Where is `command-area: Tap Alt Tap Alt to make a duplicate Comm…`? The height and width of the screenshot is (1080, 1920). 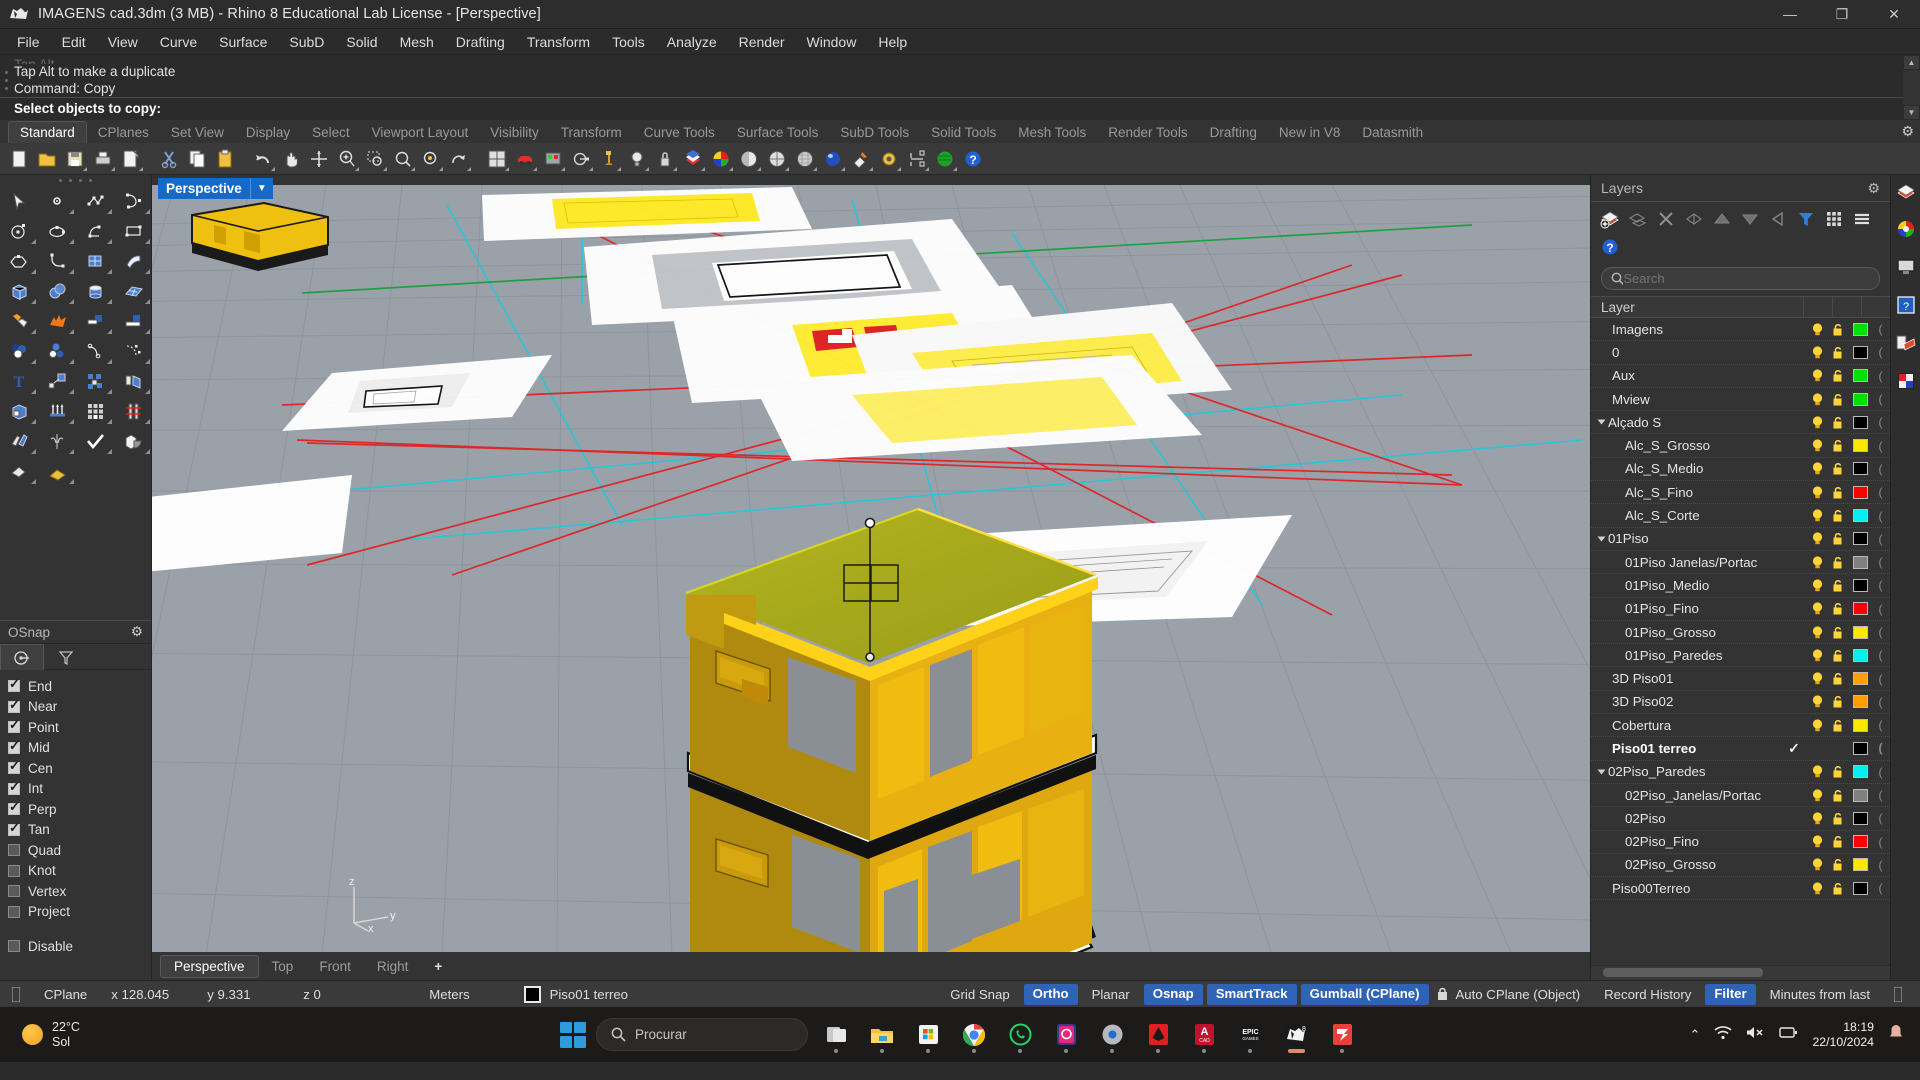 command-area: Tap Alt Tap Alt to make a duplicate Comm… is located at coordinates (960, 87).